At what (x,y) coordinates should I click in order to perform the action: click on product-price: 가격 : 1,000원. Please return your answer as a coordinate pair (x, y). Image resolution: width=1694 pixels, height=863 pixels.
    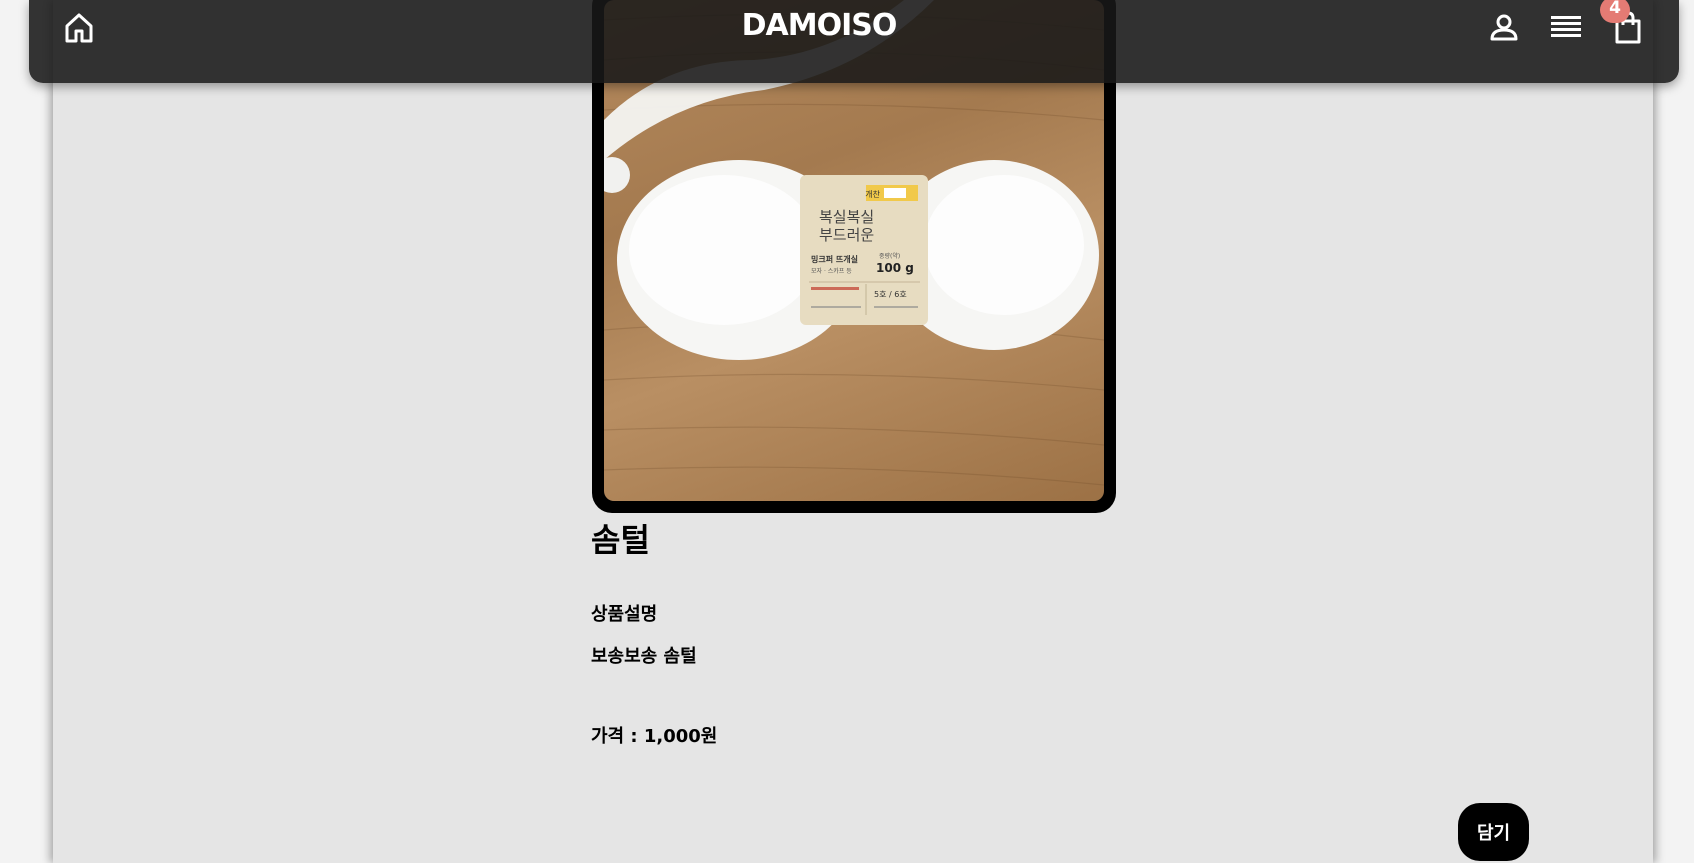
    Looking at the image, I should click on (654, 736).